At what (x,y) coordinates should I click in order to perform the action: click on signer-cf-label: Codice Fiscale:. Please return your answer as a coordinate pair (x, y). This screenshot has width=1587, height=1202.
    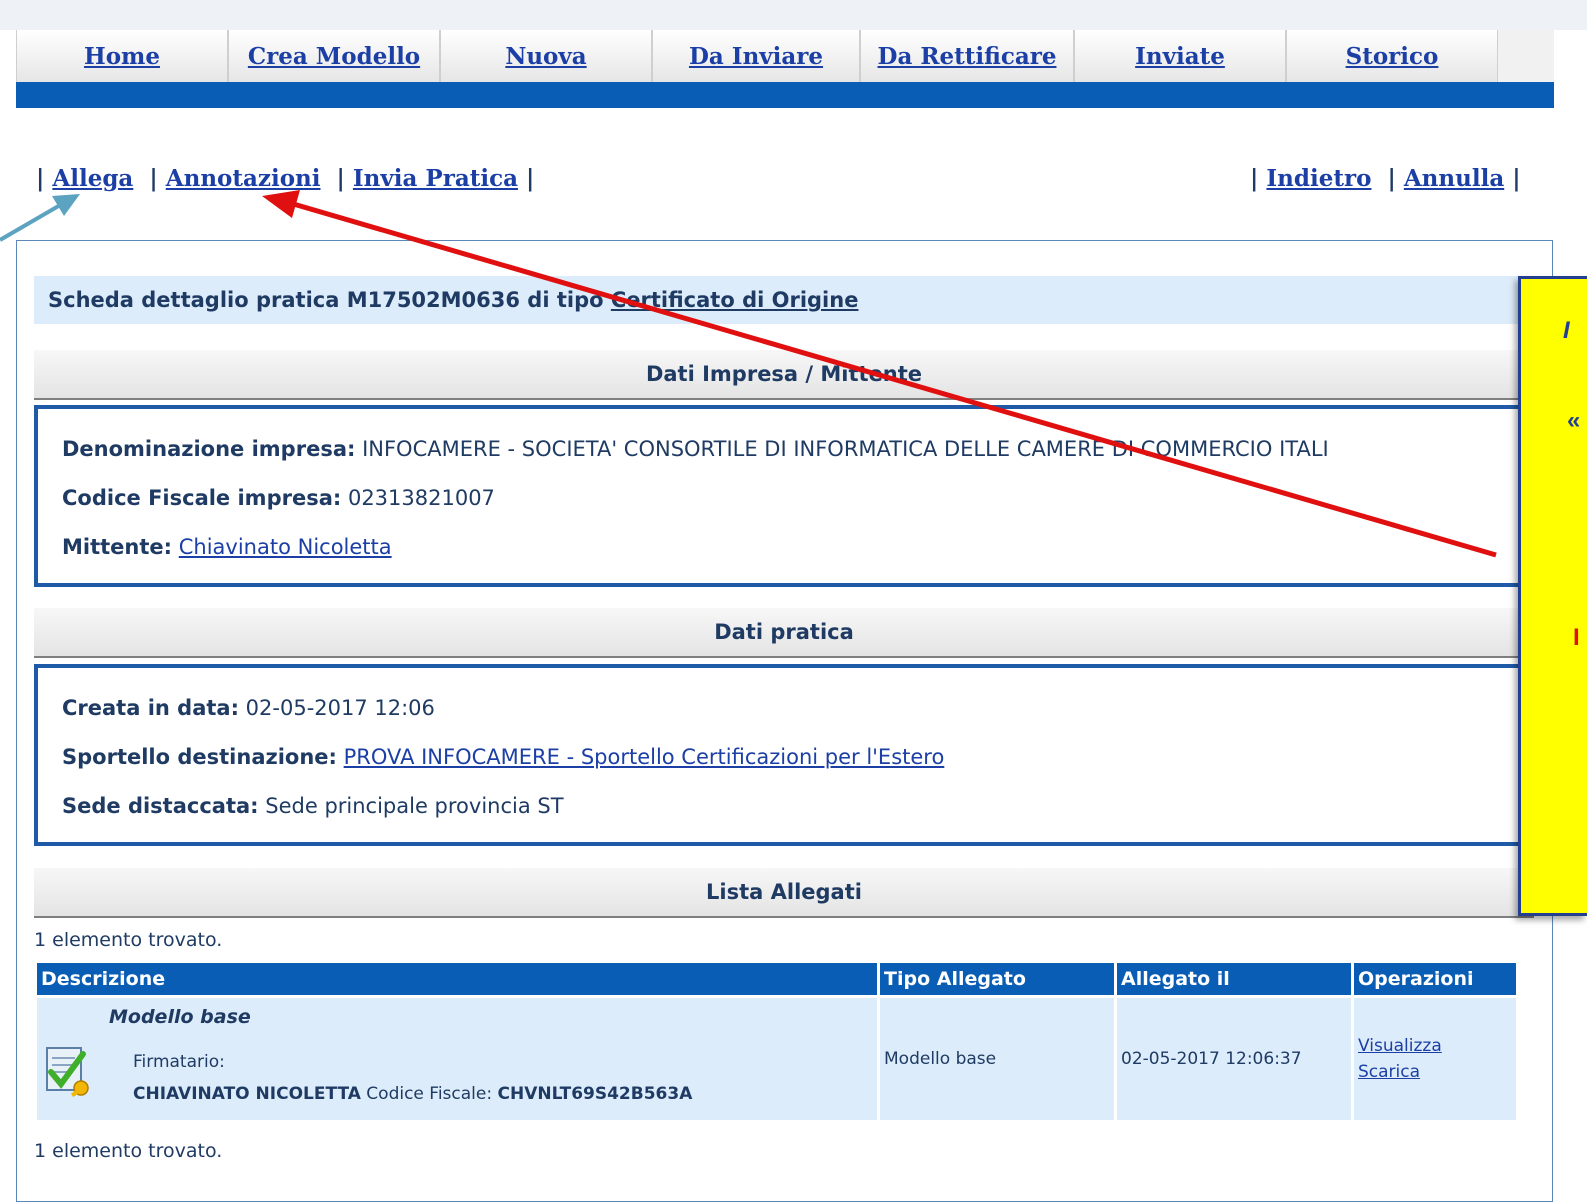
    Looking at the image, I should click on (429, 1094).